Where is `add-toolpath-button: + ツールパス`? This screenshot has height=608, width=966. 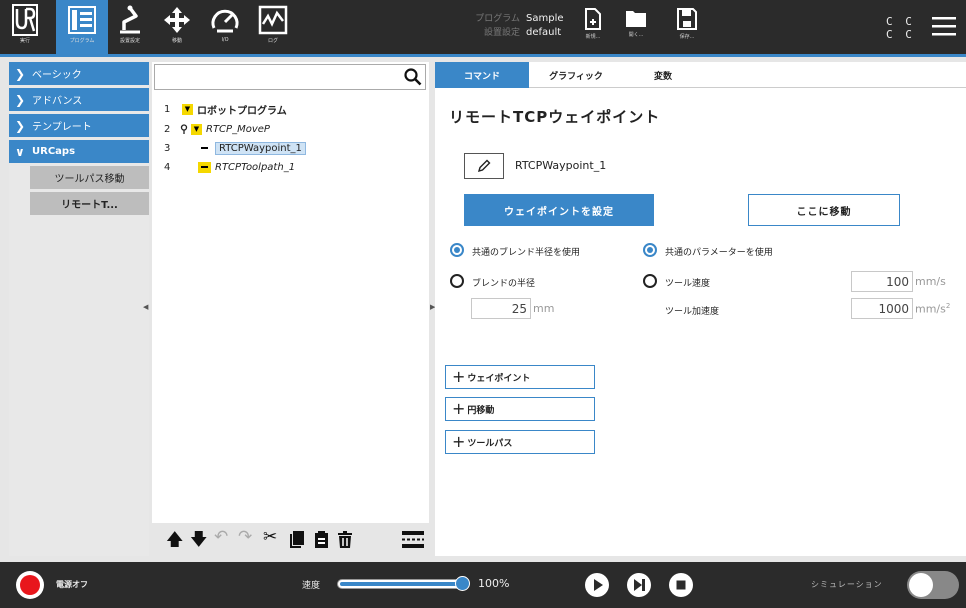
add-toolpath-button: + ツールパス is located at coordinates (520, 442).